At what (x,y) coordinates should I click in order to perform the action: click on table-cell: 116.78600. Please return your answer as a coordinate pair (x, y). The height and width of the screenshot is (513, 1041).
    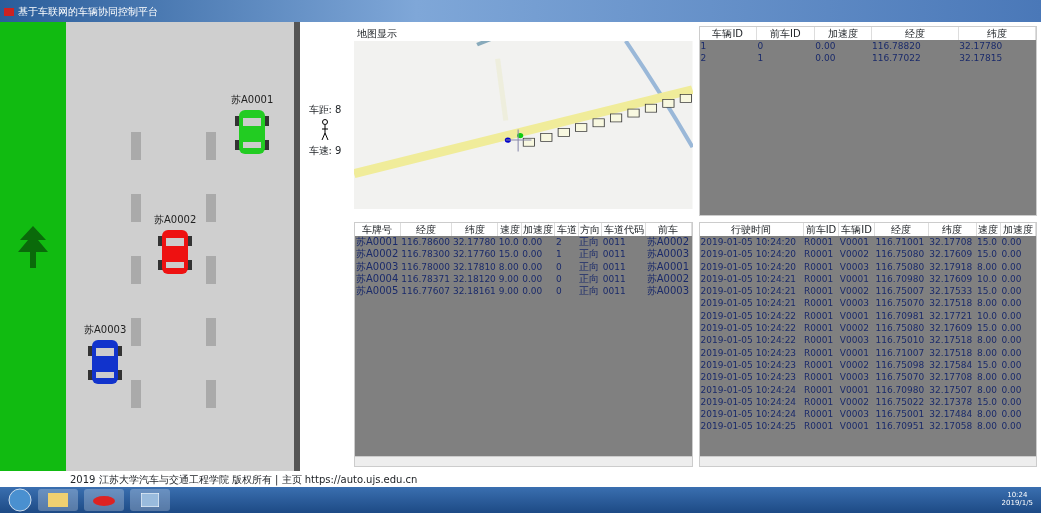
    Looking at the image, I should click on (426, 242).